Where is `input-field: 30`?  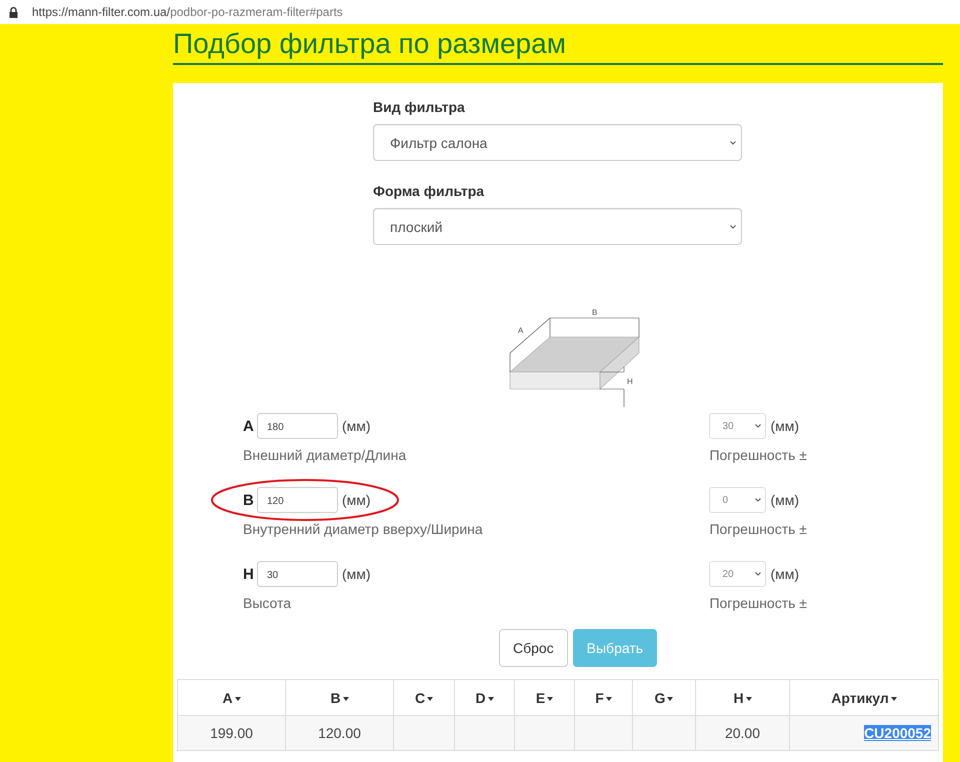
input-field: 30 is located at coordinates (297, 574).